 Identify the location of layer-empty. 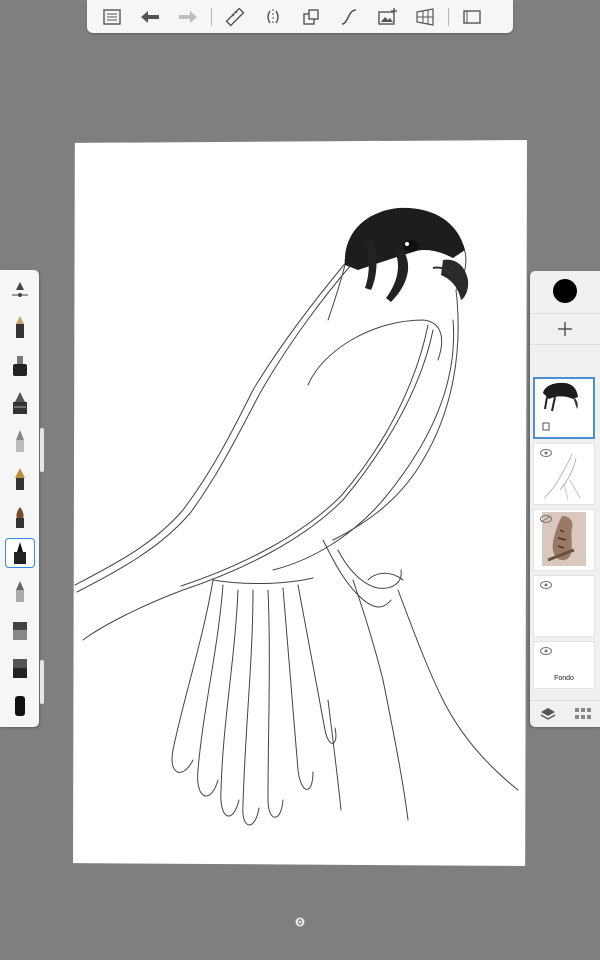
(564, 606).